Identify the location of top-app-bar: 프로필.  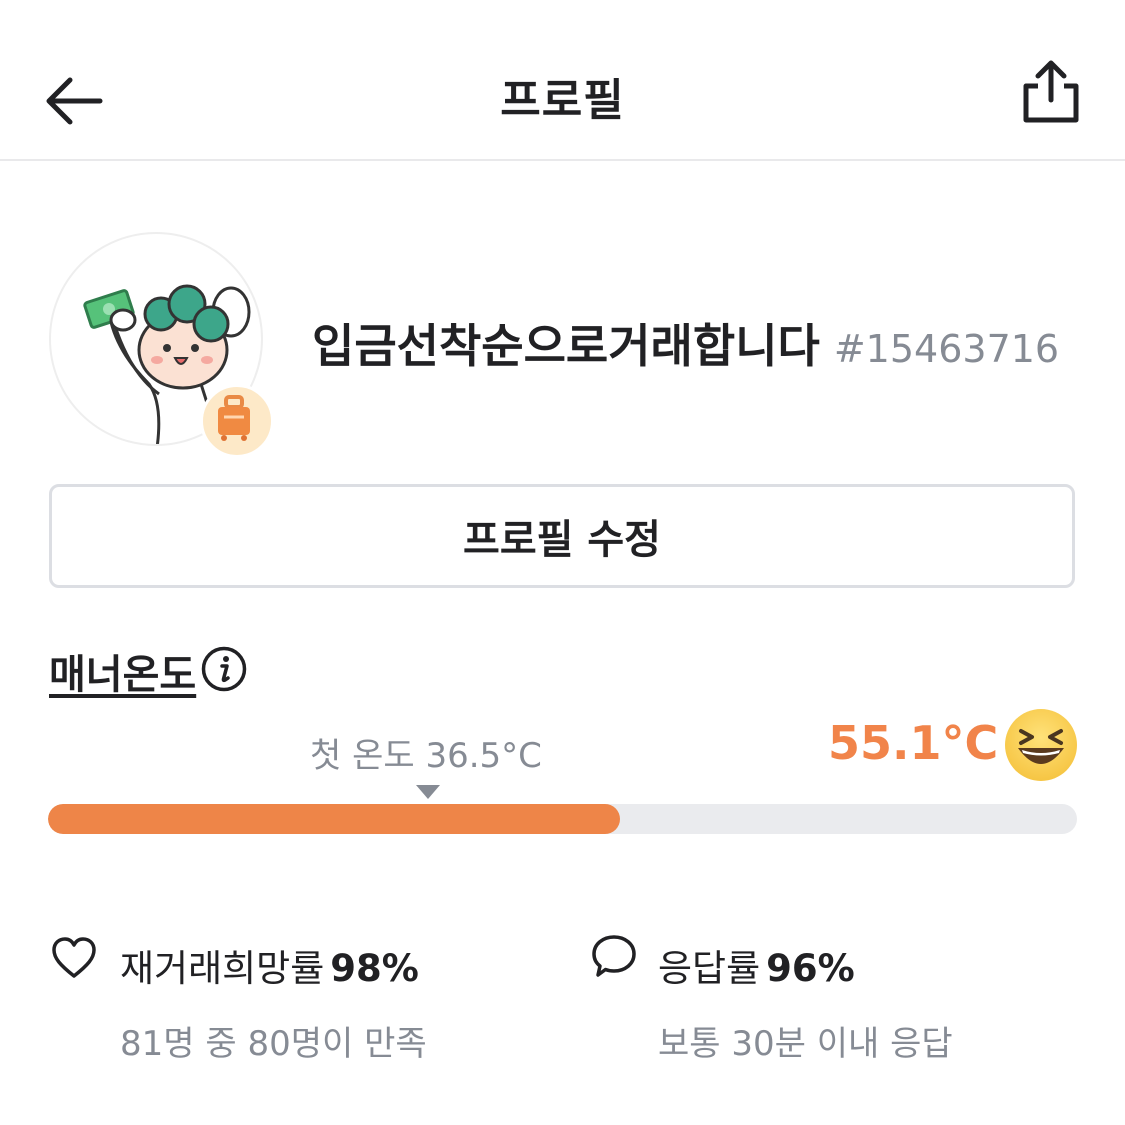
(562, 80).